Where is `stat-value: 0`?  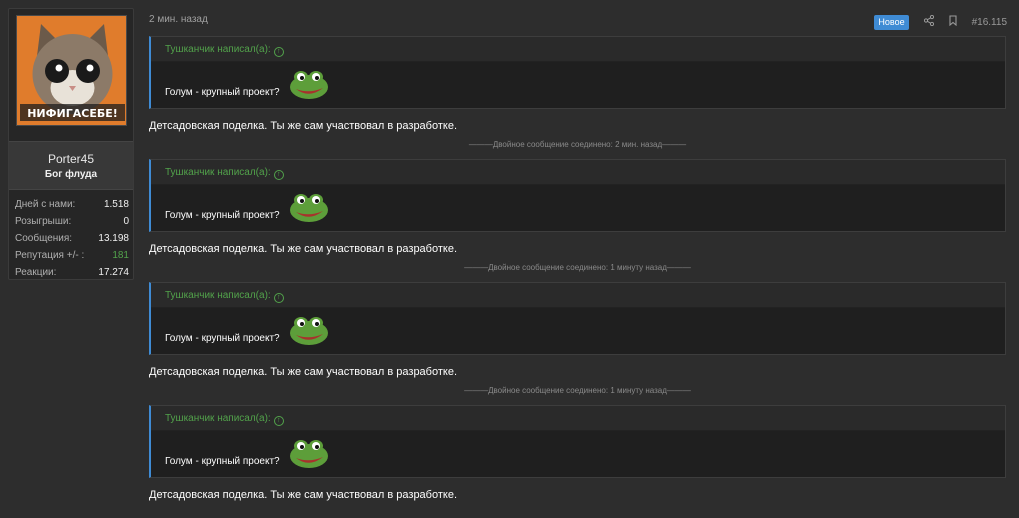
stat-value: 0 is located at coordinates (126, 221).